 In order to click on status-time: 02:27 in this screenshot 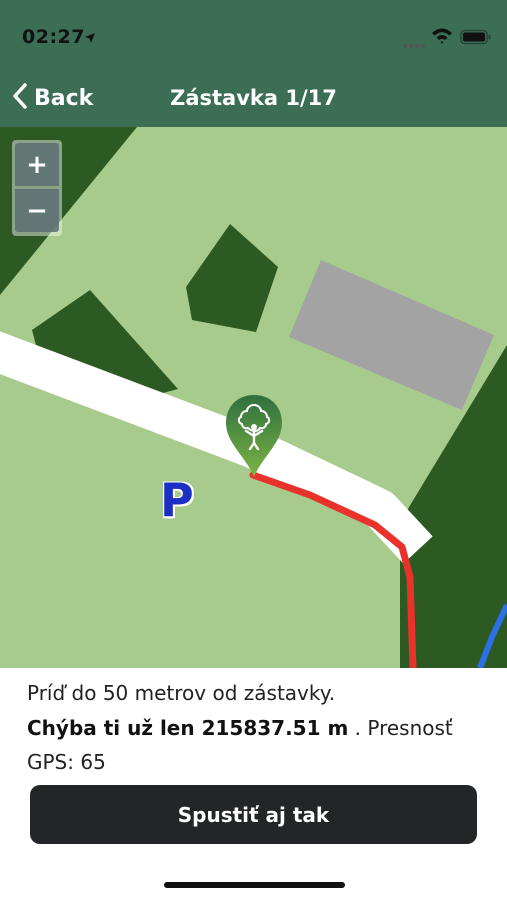, I will do `click(53, 37)`.